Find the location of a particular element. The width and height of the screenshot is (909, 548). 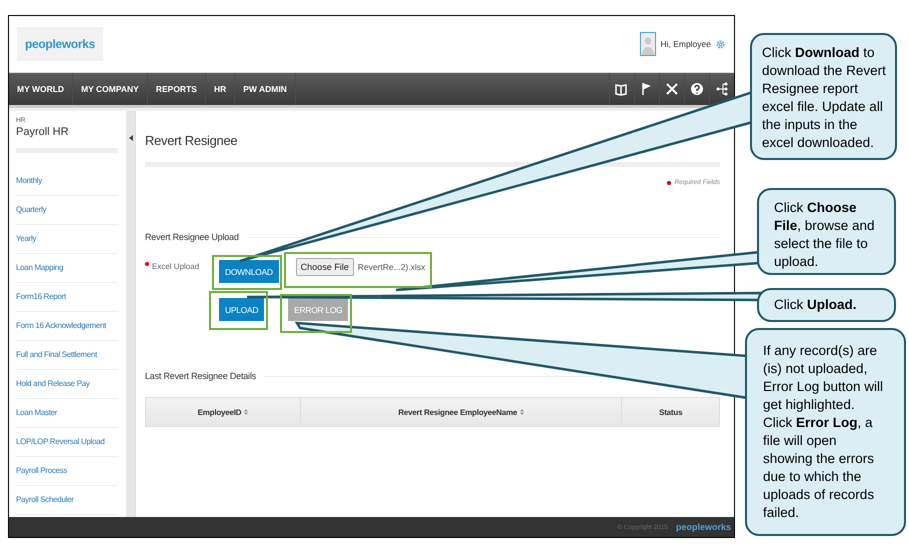

column-header: Status is located at coordinates (671, 412).